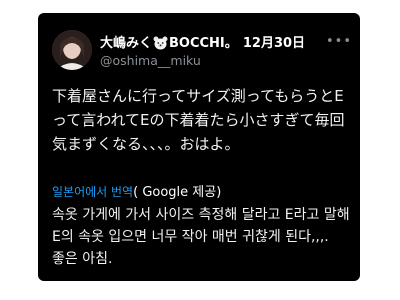  I want to click on more-horizontal-icon: •••, so click(339, 41).